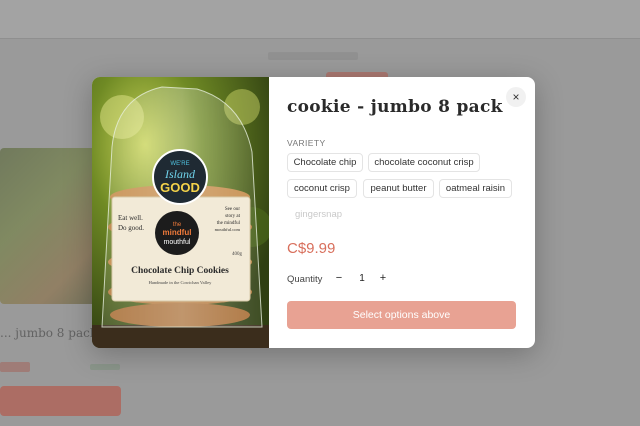 This screenshot has width=640, height=426. What do you see at coordinates (319, 214) in the screenshot?
I see `variety-option-label: gingersnap` at bounding box center [319, 214].